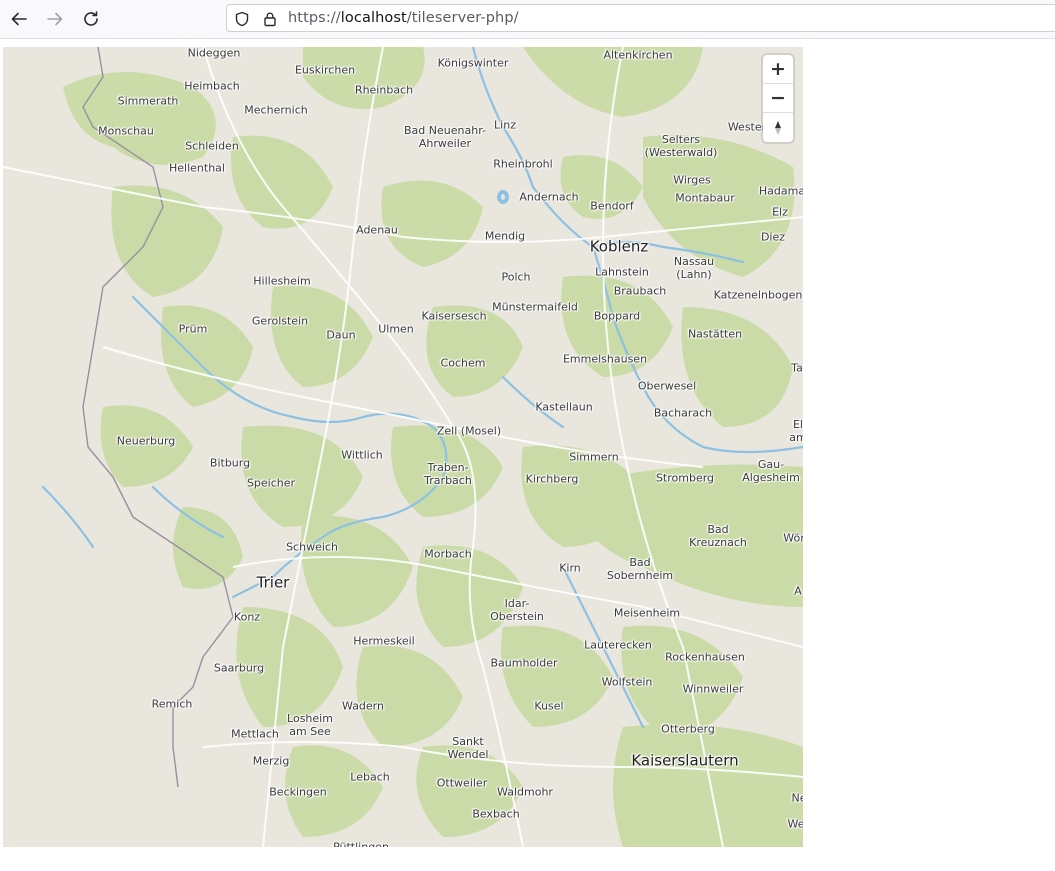 The height and width of the screenshot is (871, 1055). I want to click on zoom-out-button: −, so click(778, 98).